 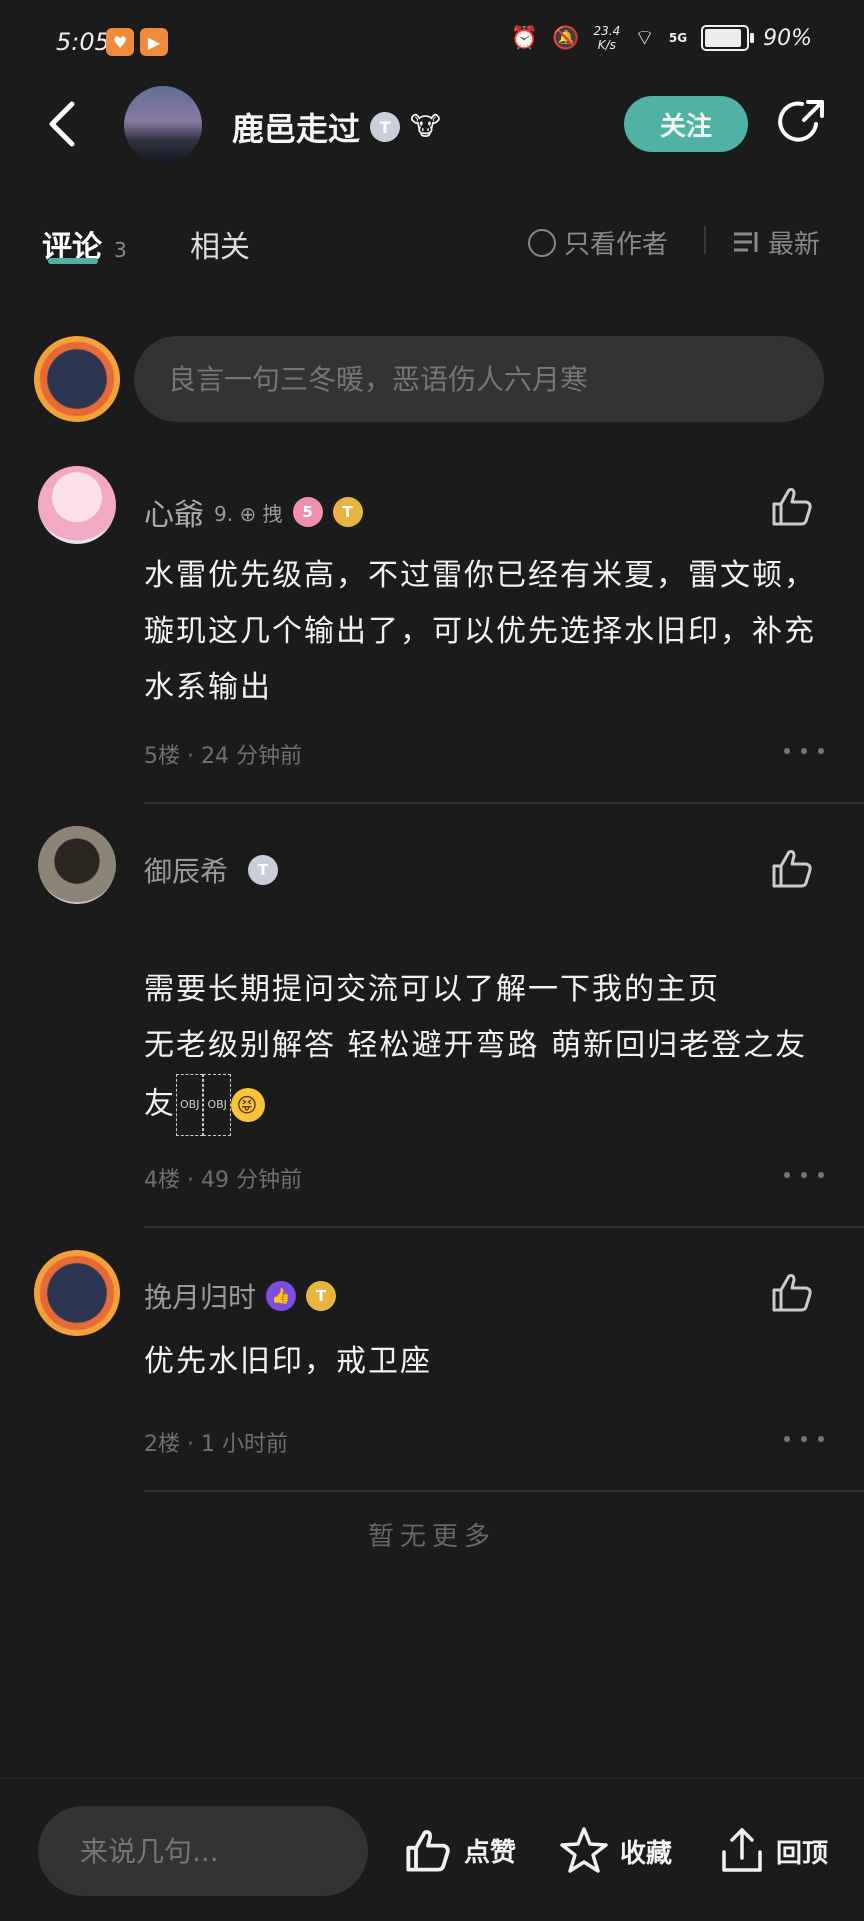 I want to click on status-time: 5:05, so click(x=83, y=42).